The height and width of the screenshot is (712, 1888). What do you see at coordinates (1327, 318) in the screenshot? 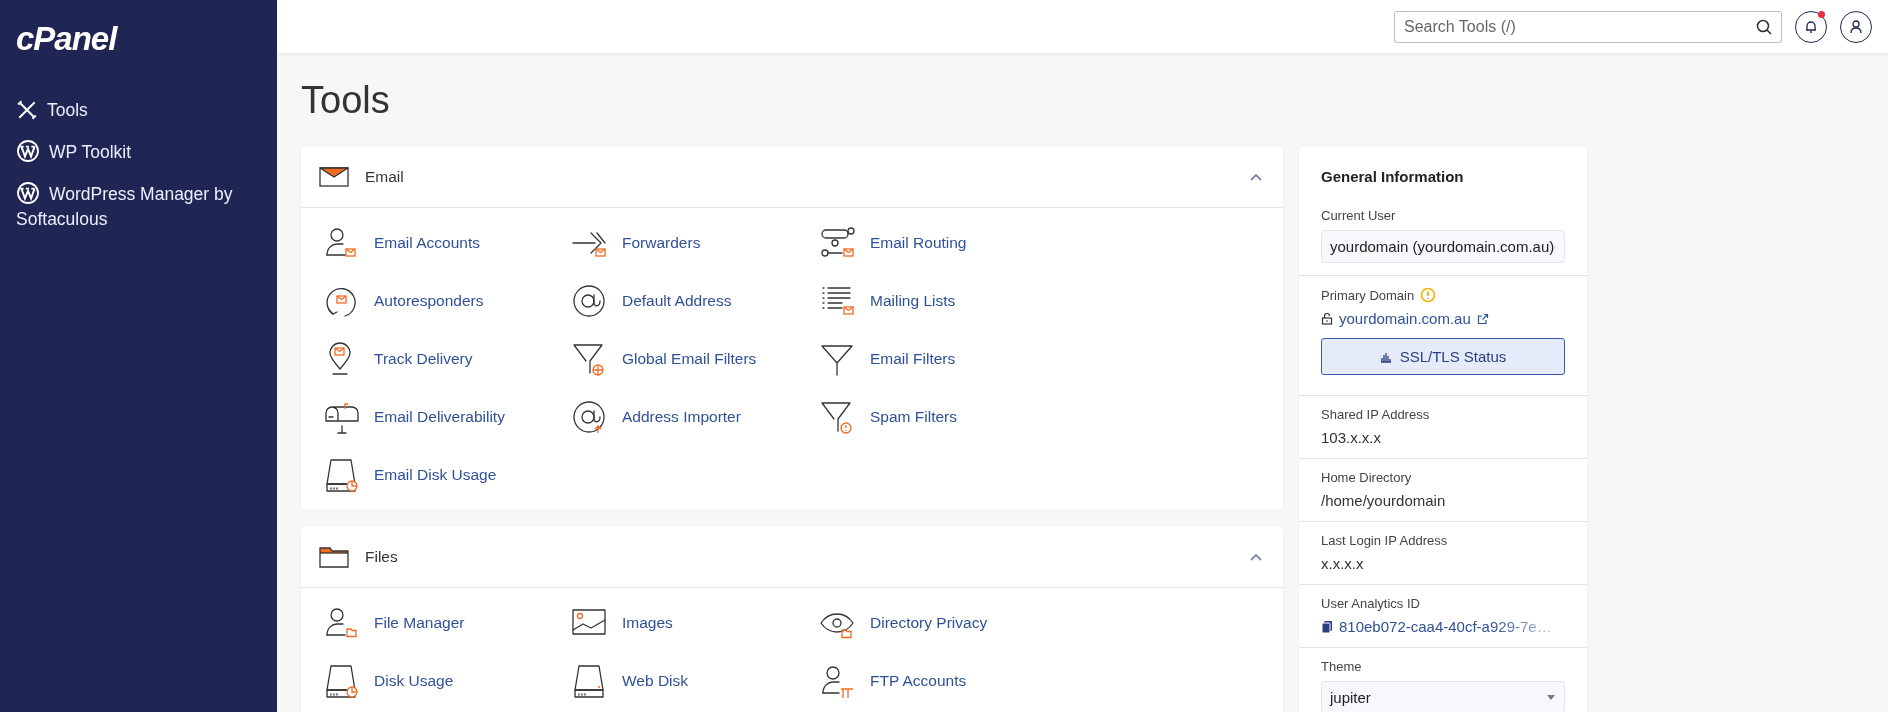
I see `padlock-icon` at bounding box center [1327, 318].